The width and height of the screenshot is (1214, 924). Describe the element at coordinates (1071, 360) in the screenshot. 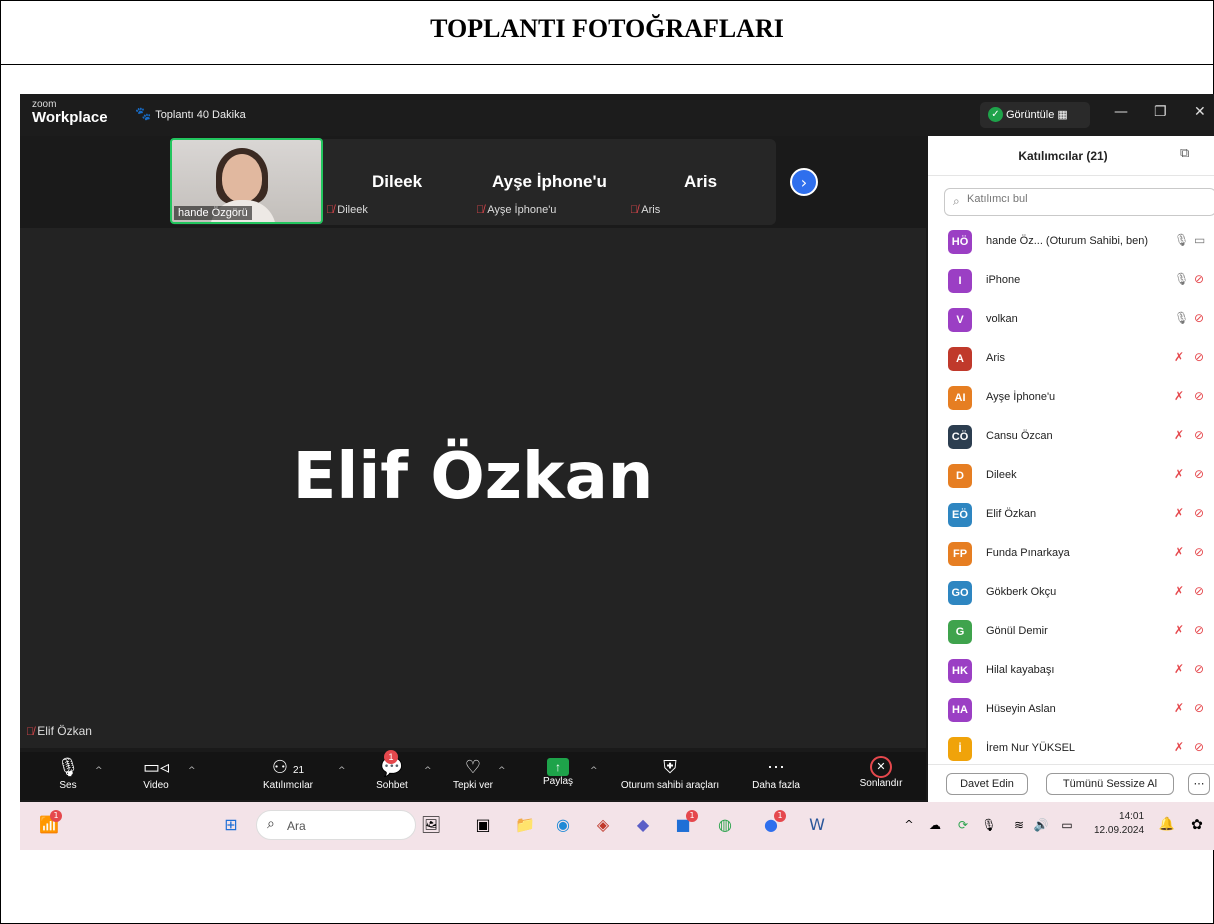

I see `participant-row: A Aris ✗ ⊘` at that location.